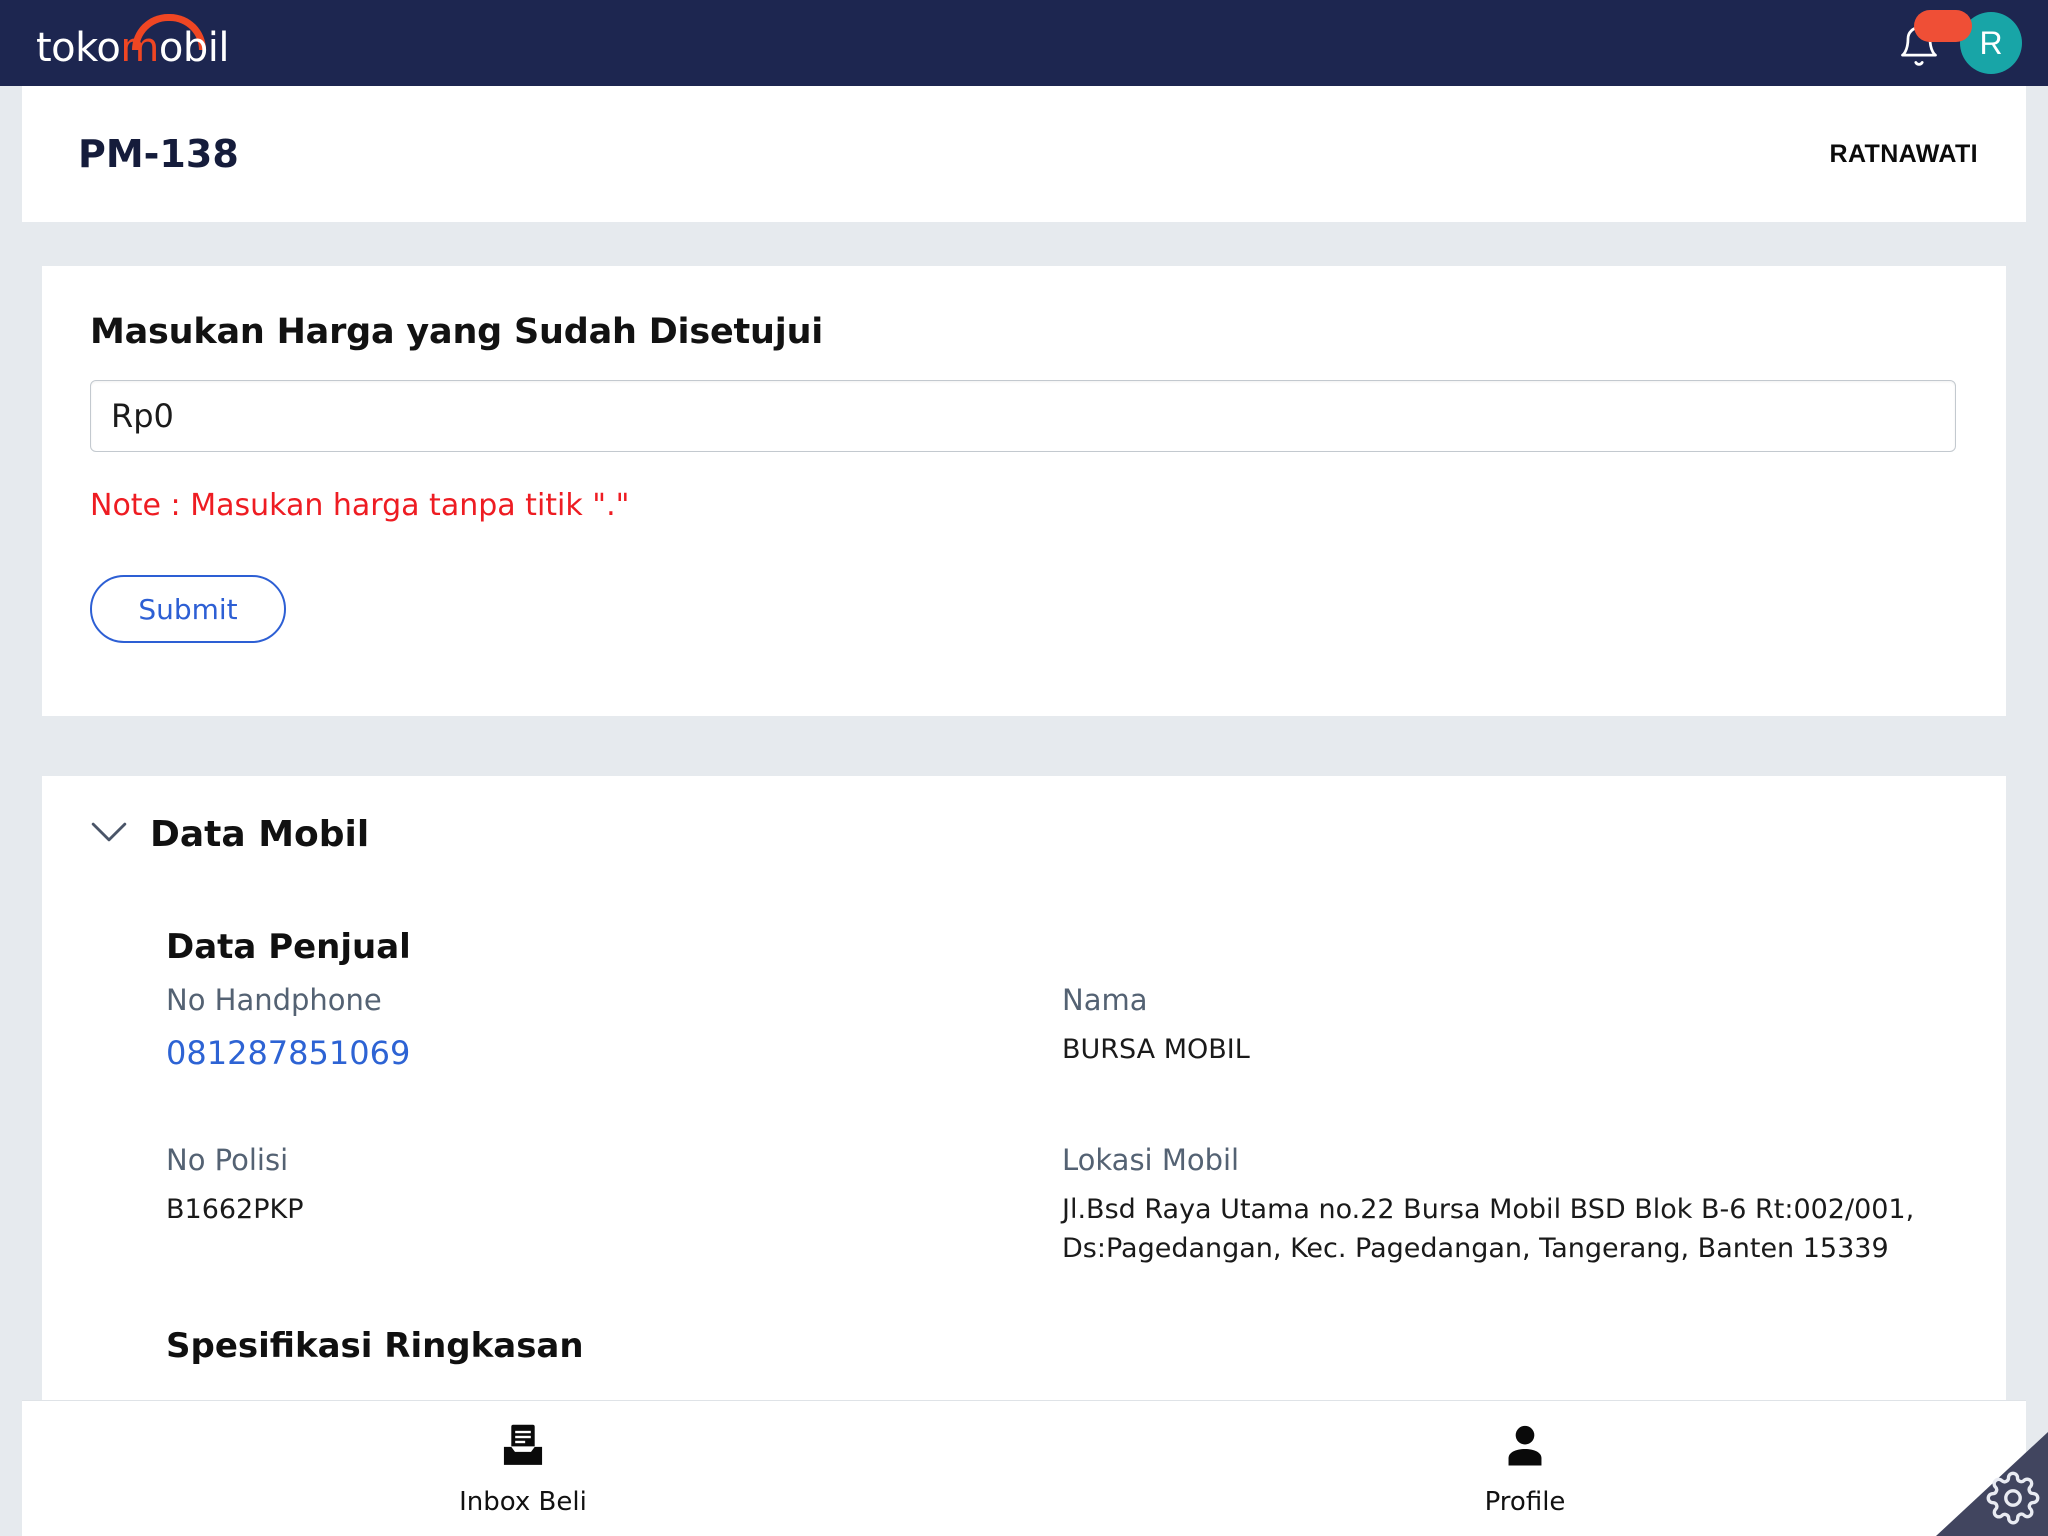  I want to click on penjual-col-left-2: No Polisi B1662PKP, so click(614, 1229).